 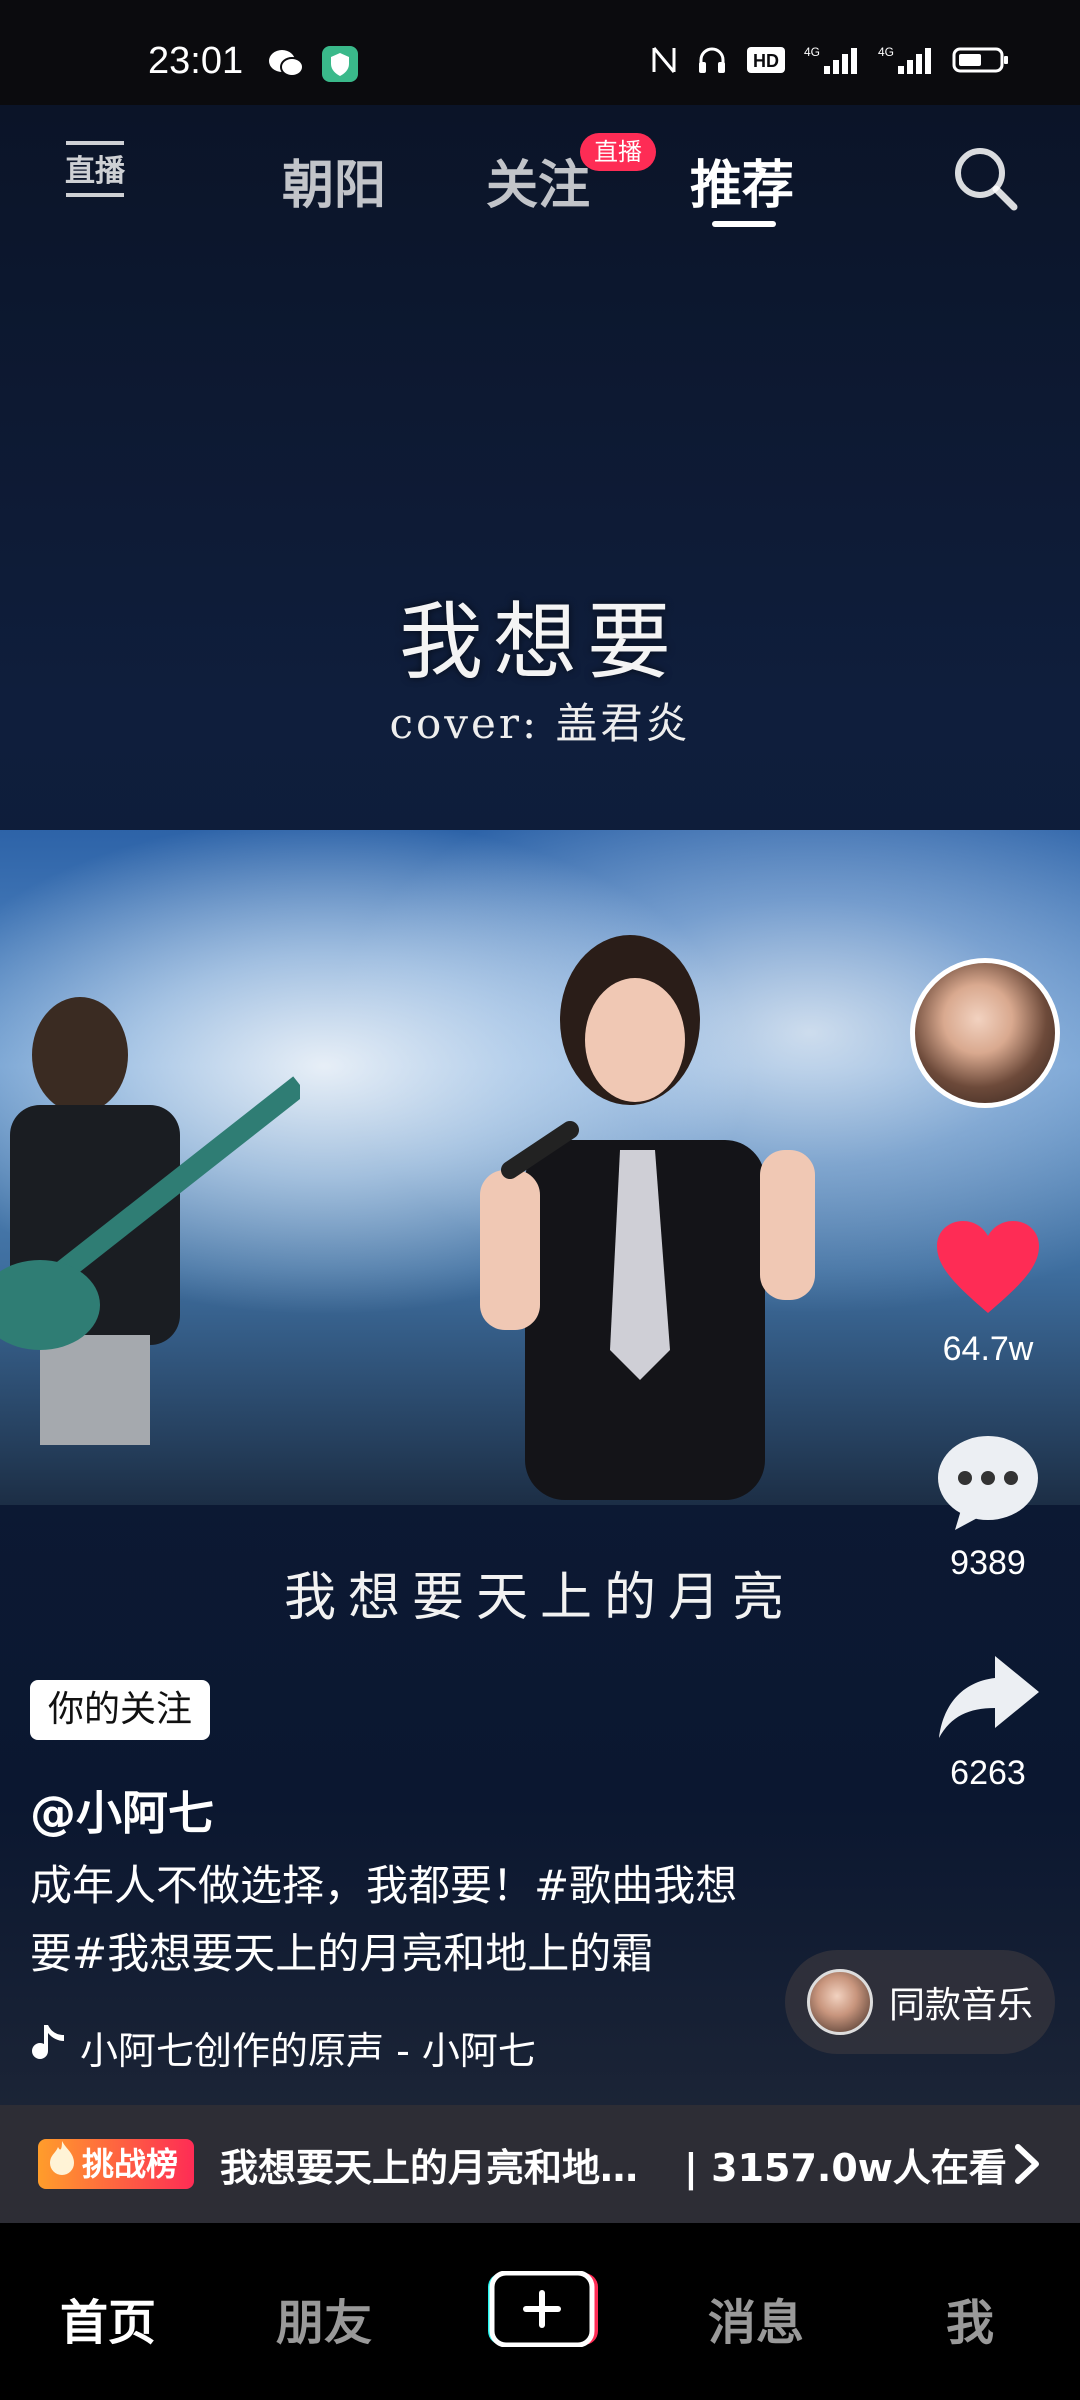 I want to click on nav-me: 我, so click(x=970, y=2318).